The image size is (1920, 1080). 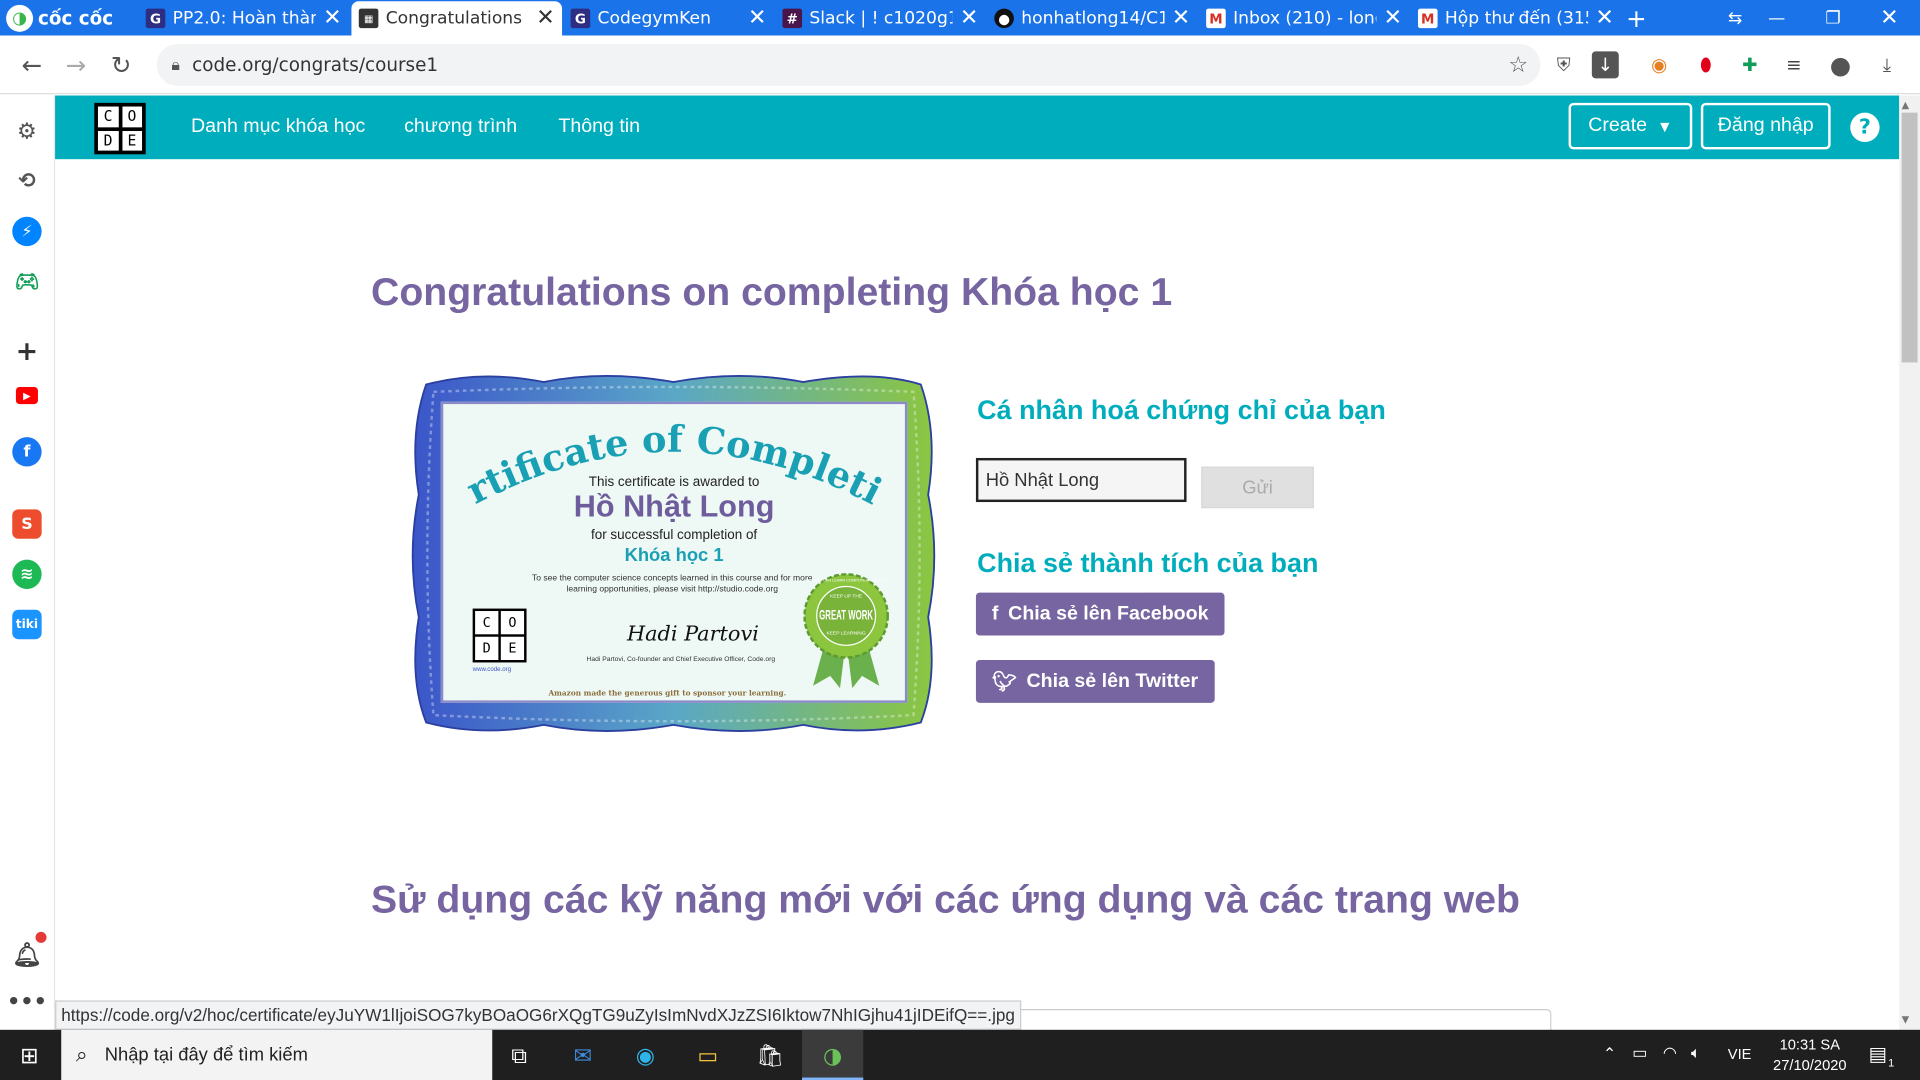 What do you see at coordinates (1865, 127) in the screenshot?
I see `help-icon: ?` at bounding box center [1865, 127].